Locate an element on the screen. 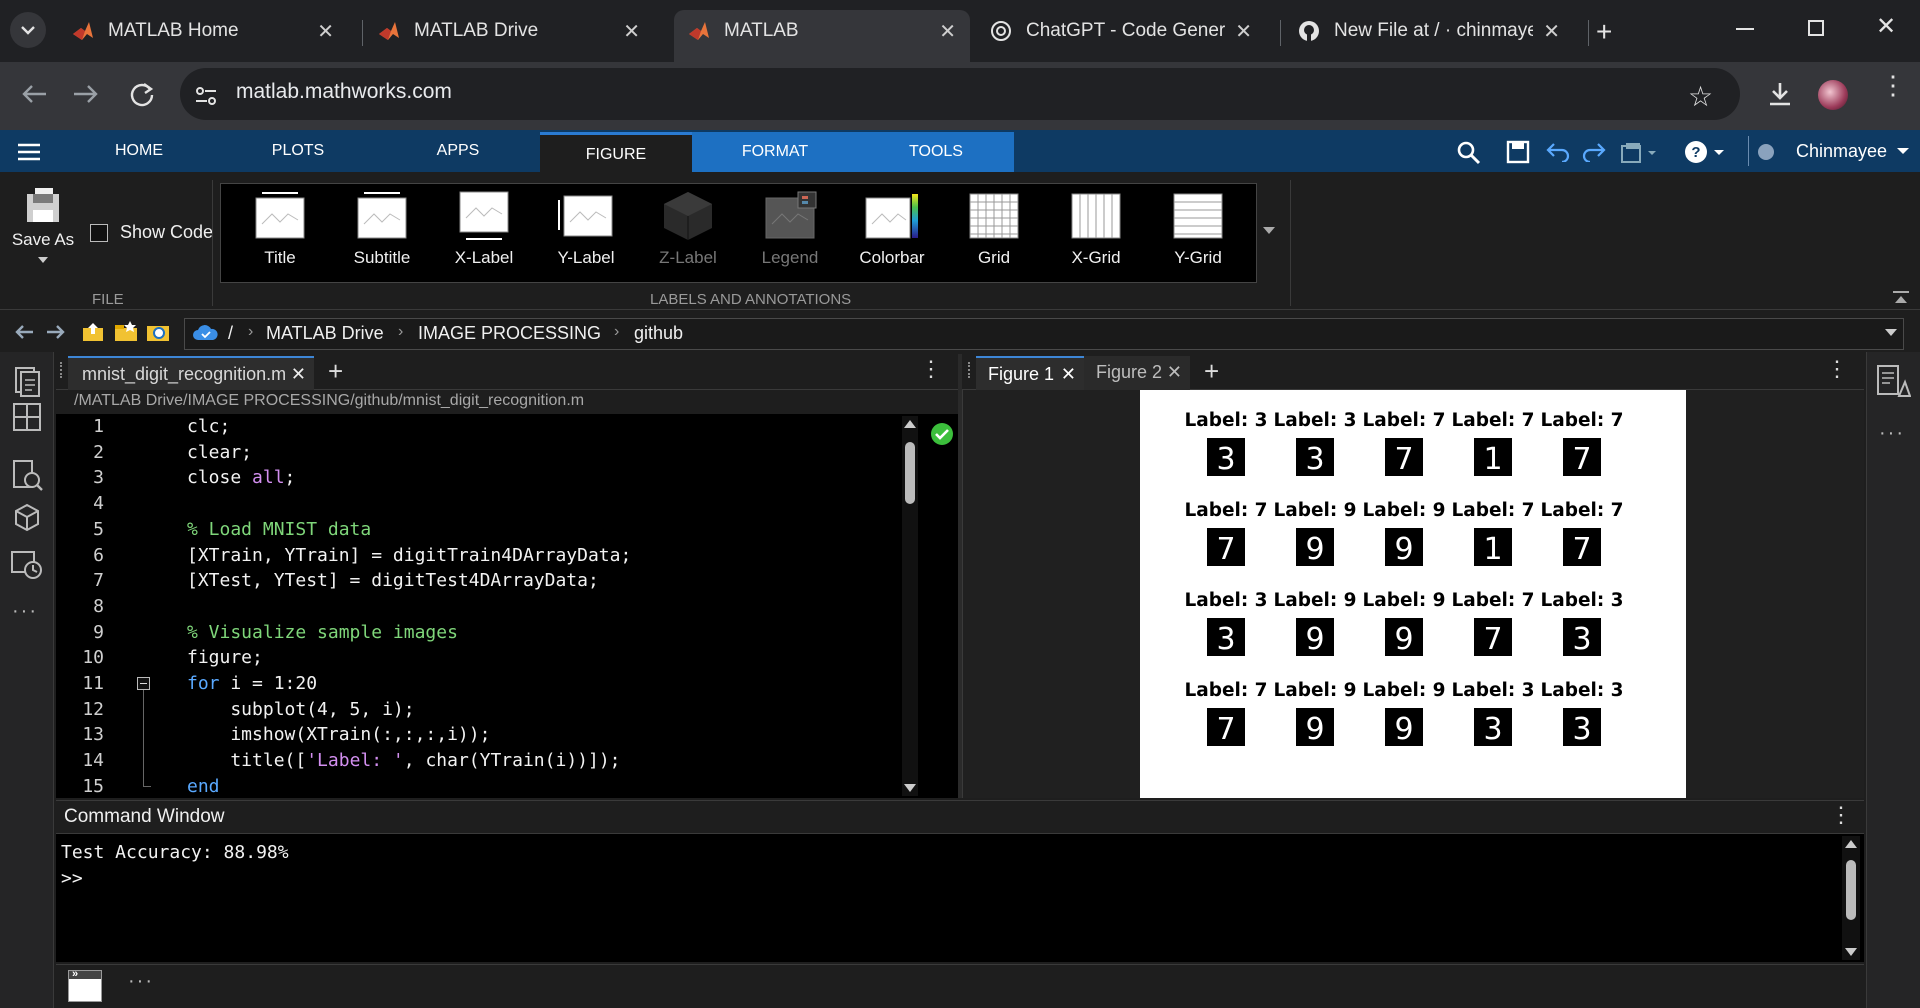  download-icon is located at coordinates (1780, 94).